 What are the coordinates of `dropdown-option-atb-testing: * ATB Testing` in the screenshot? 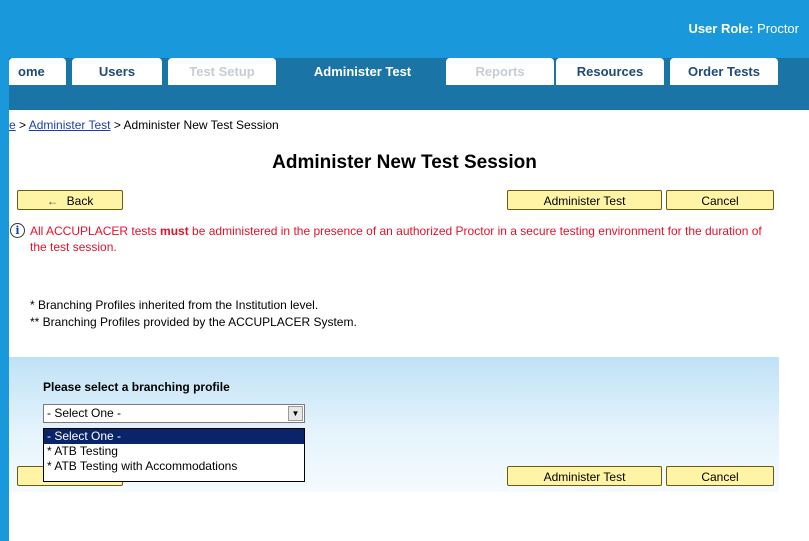 It's located at (174, 451).